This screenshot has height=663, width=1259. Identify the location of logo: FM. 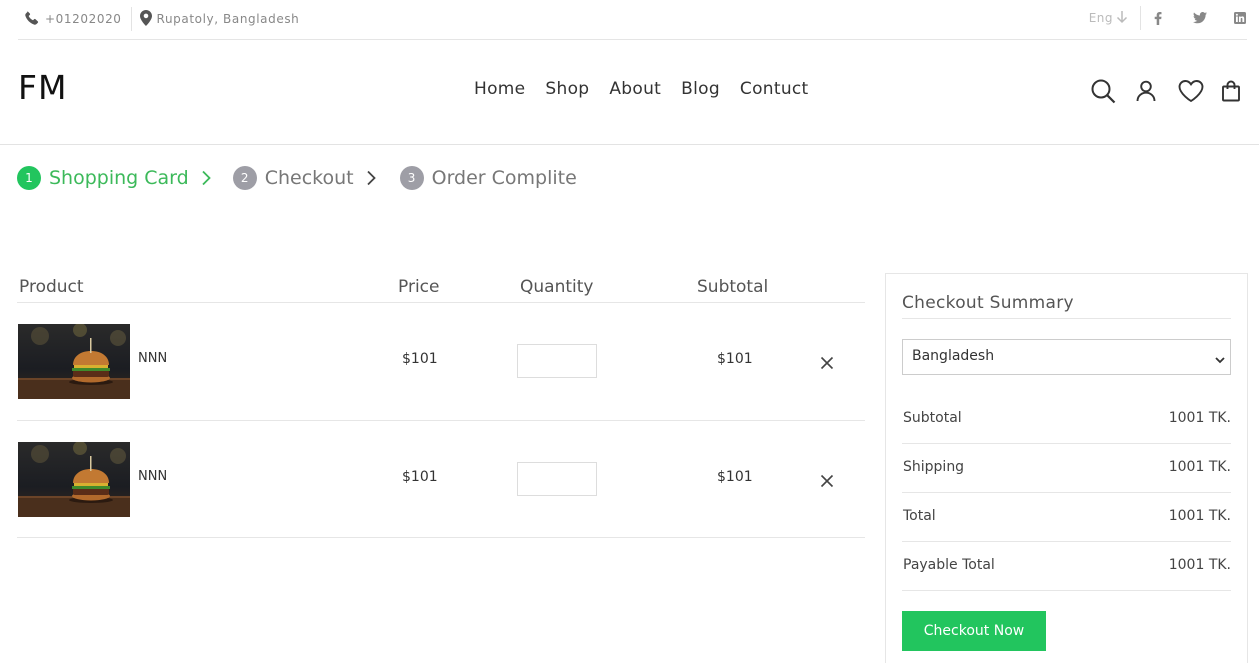
(42, 87).